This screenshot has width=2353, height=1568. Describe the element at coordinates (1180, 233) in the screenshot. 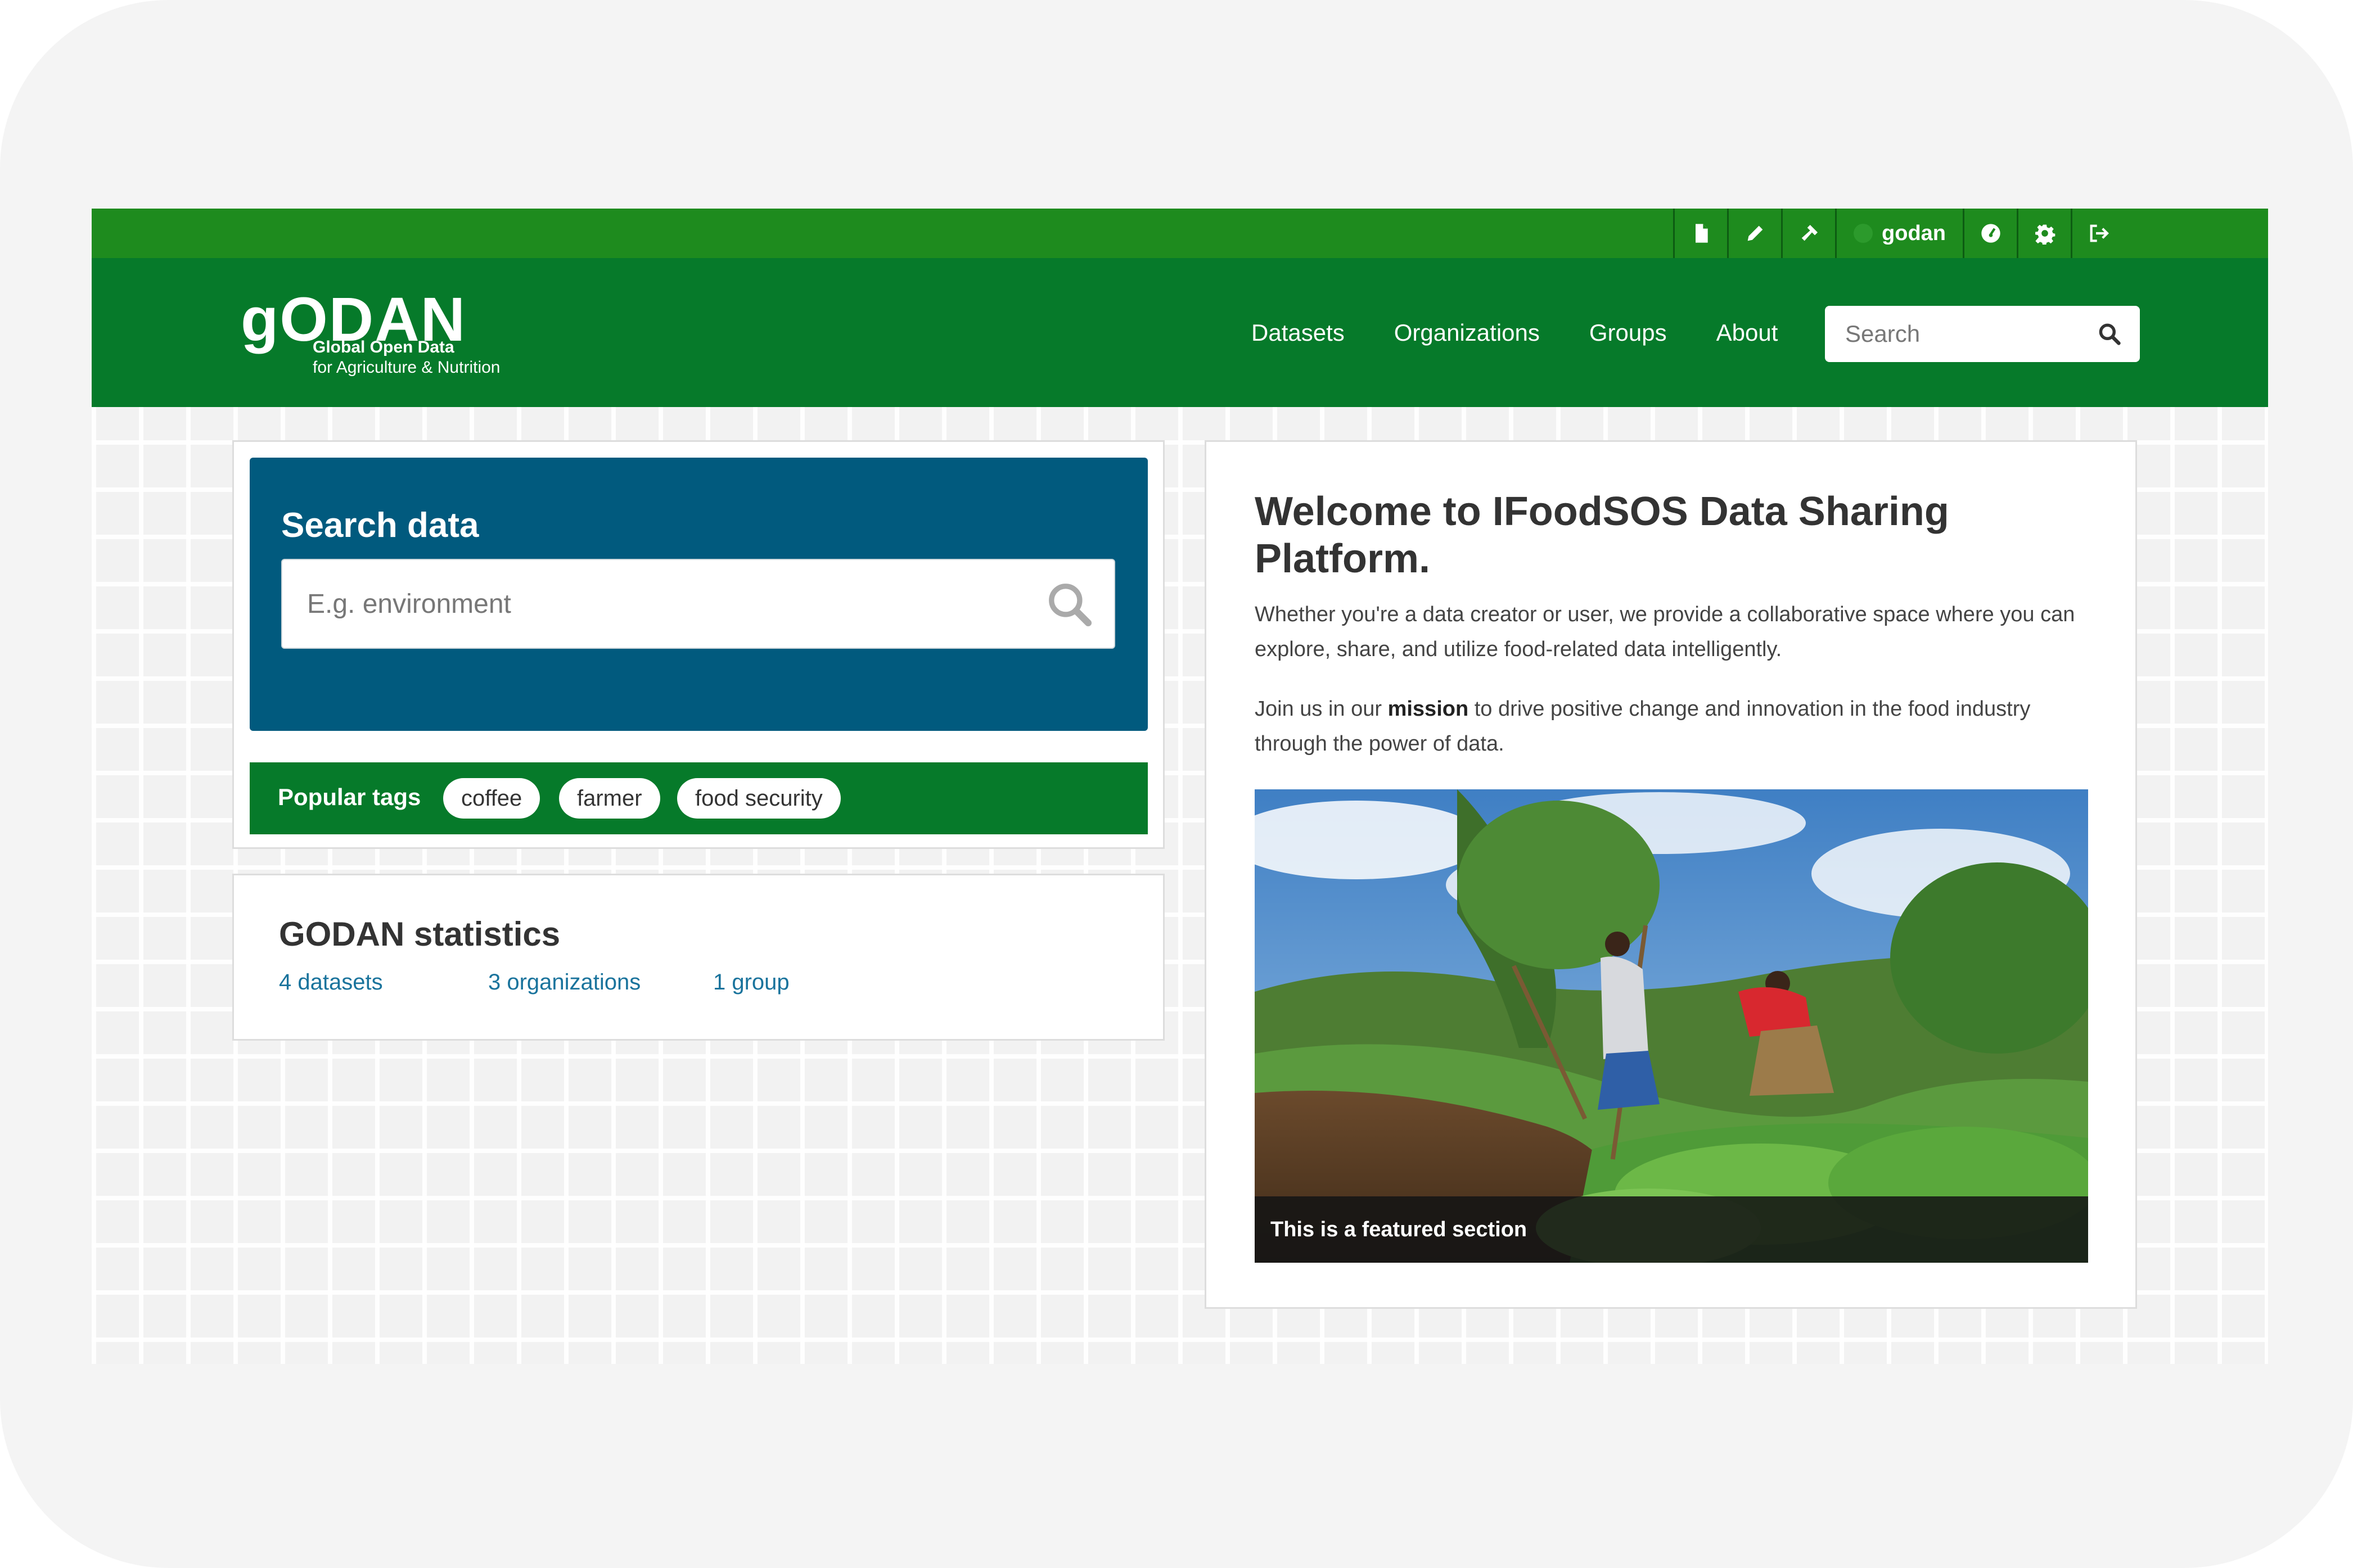

I see `account-toolbar: godan` at that location.